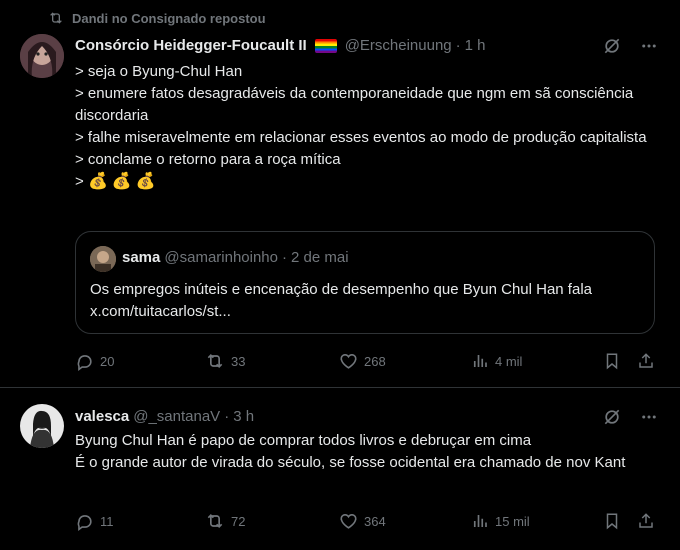 The width and height of the screenshot is (680, 550). I want to click on quote-author-handle: @samarinhoinho, so click(221, 257).